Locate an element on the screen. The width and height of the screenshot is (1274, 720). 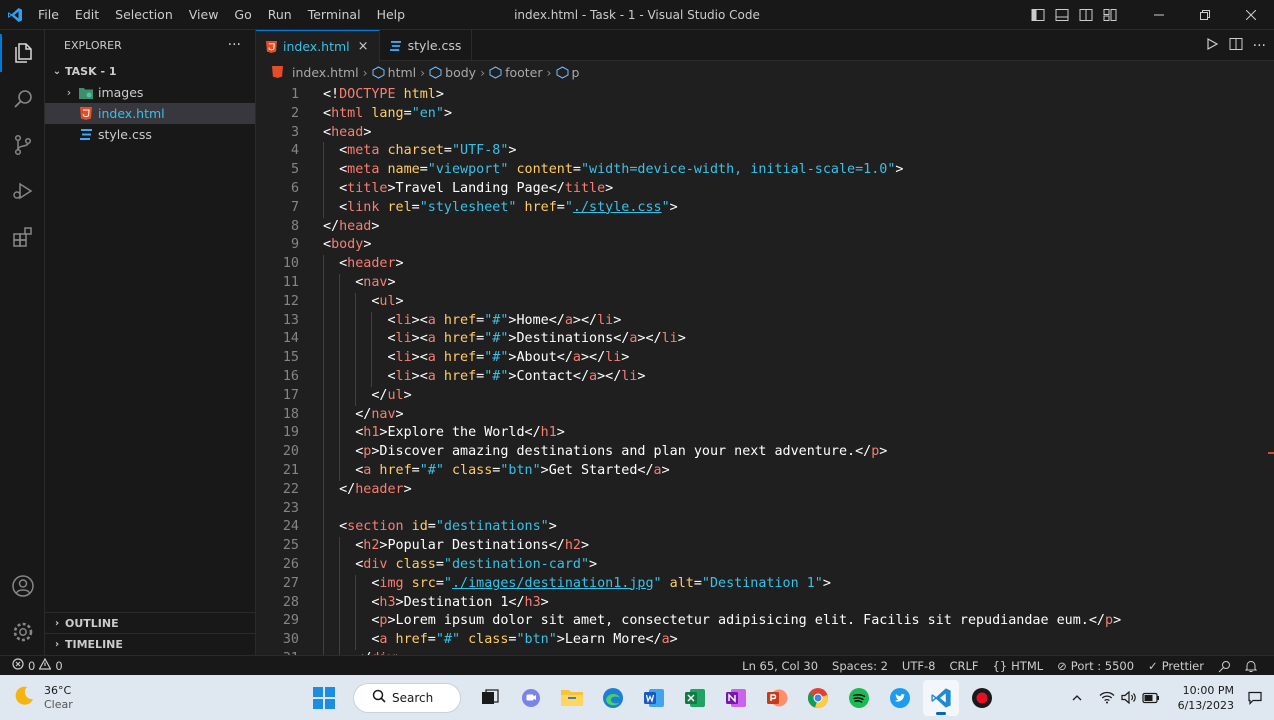
code-line: 9 <body> is located at coordinates (761, 245).